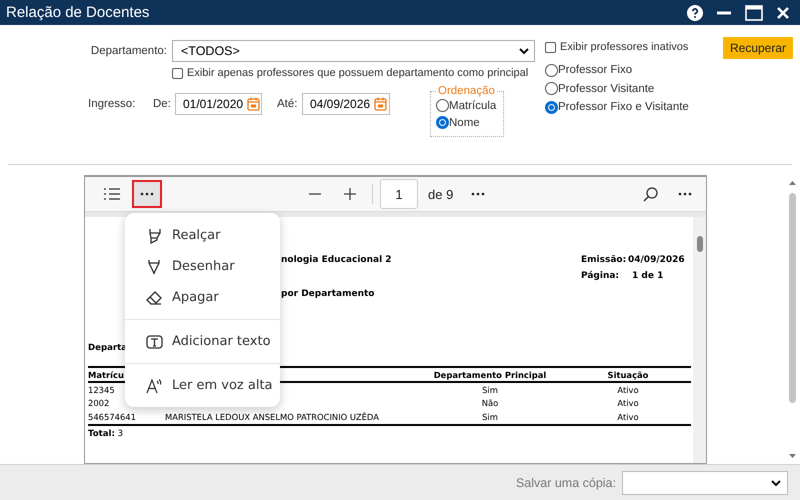 The height and width of the screenshot is (500, 800). What do you see at coordinates (600, 276) in the screenshot?
I see `field-label: Página:` at bounding box center [600, 276].